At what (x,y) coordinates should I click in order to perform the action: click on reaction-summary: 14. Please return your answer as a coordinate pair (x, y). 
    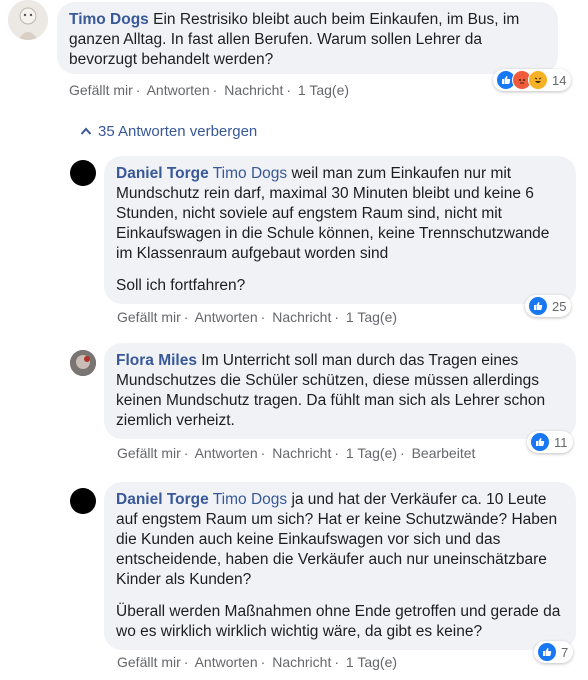
    Looking at the image, I should click on (532, 80).